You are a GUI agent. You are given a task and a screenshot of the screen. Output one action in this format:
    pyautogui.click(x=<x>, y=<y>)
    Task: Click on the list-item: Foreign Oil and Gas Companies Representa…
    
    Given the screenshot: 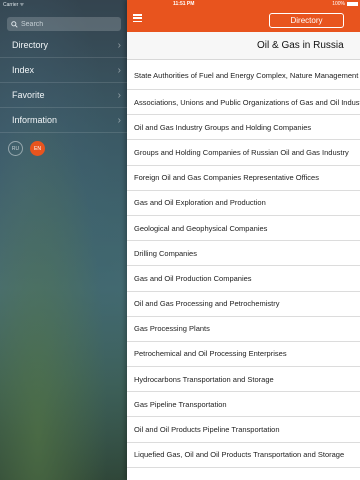 What is the action you would take?
    pyautogui.click(x=243, y=178)
    